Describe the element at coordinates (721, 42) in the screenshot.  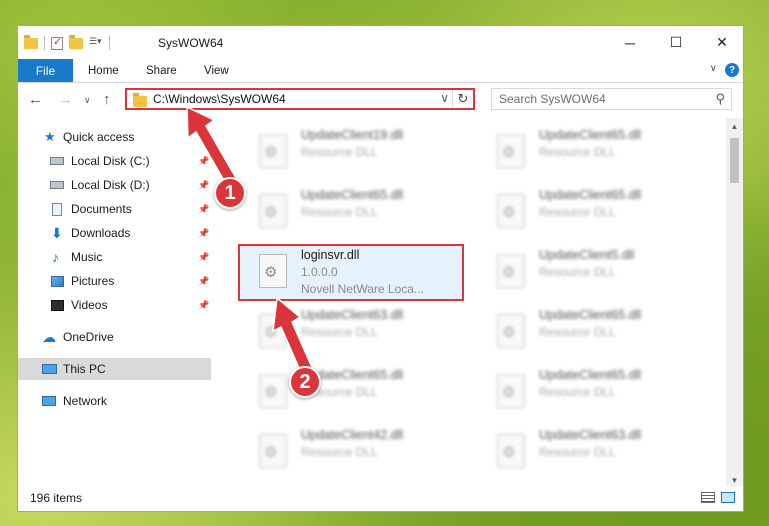
I see `close-button: ✕` at that location.